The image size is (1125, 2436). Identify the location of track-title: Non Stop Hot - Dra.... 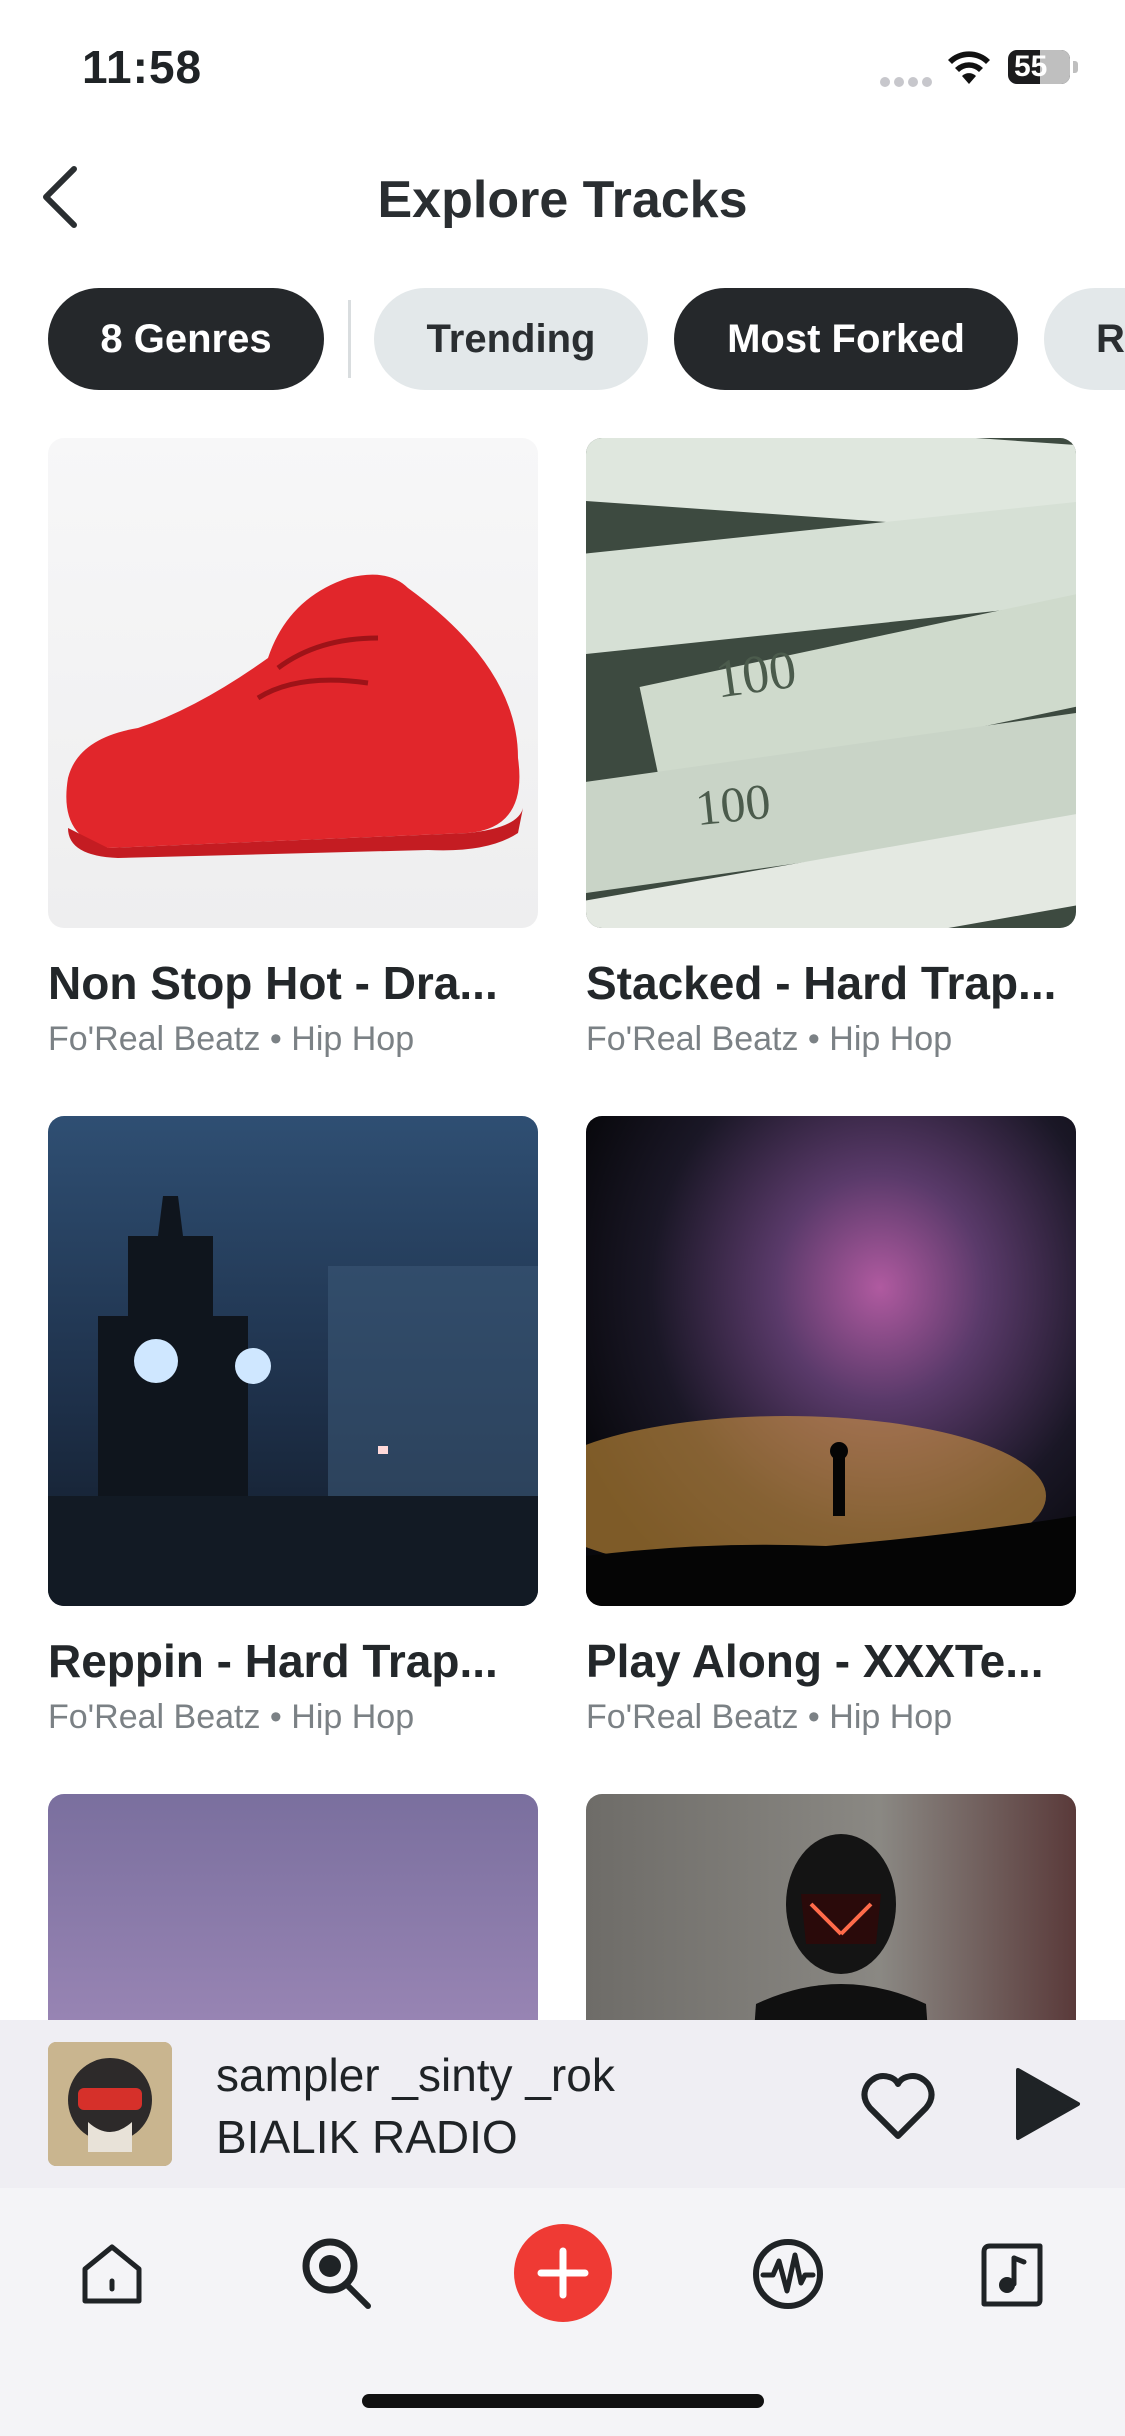
(273, 983).